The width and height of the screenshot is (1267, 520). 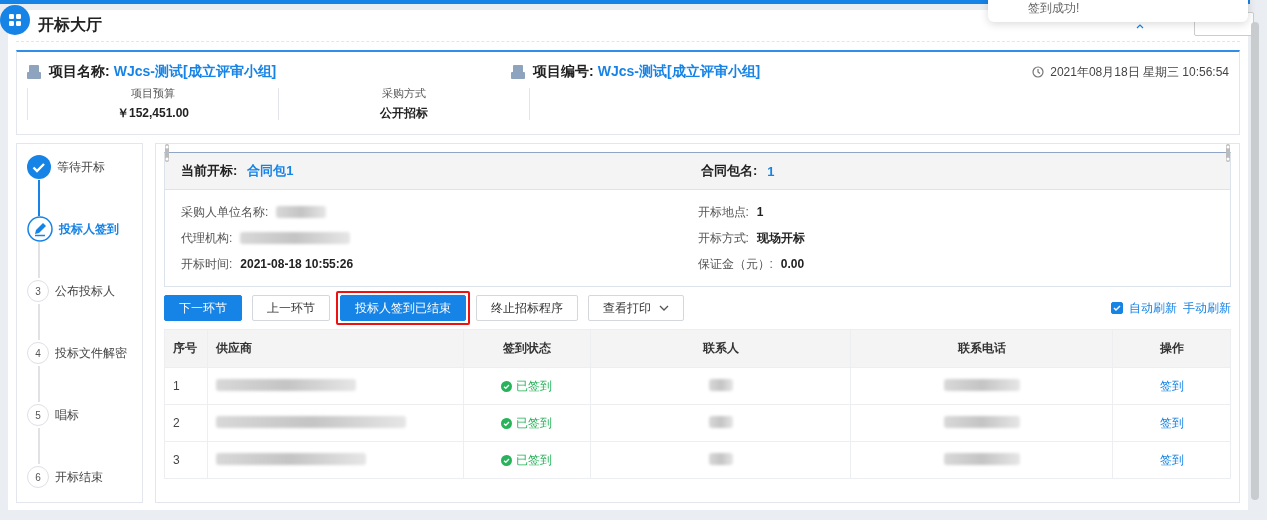 What do you see at coordinates (679, 72) in the screenshot?
I see `project-code: WJcs-测试[成立评审小组]` at bounding box center [679, 72].